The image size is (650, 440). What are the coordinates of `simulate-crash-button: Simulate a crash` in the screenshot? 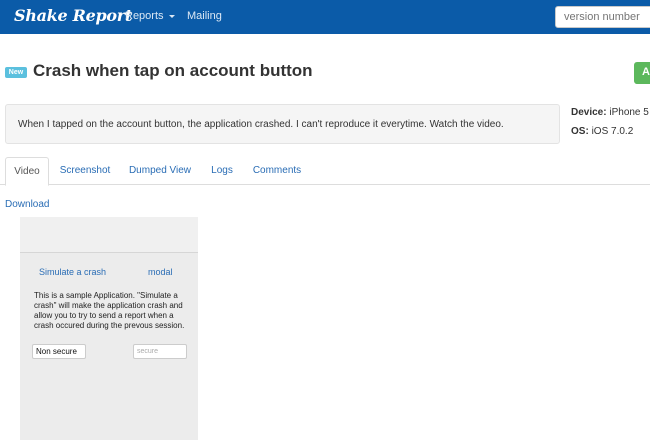 It's located at (73, 272).